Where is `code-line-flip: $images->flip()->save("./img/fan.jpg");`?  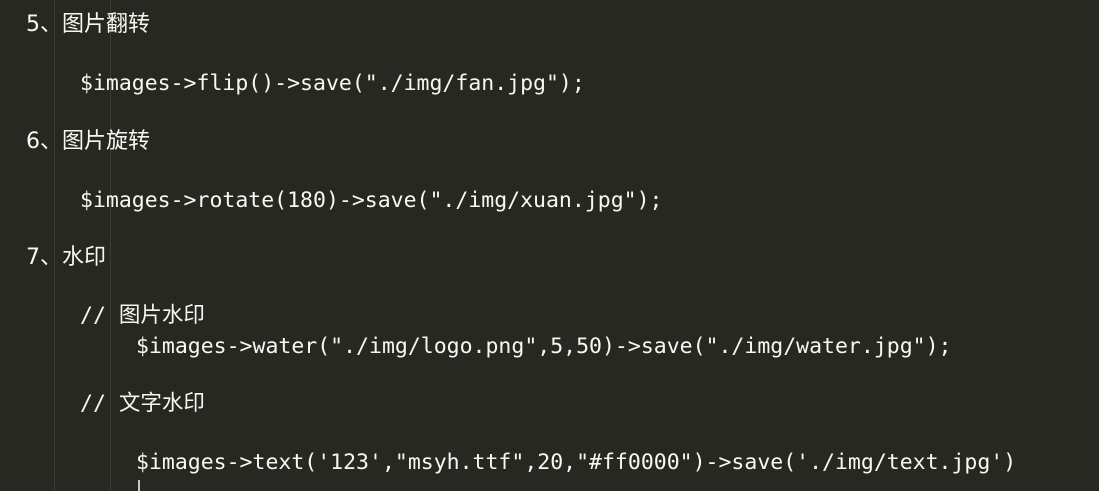
code-line-flip: $images->flip()->save("./img/fan.jpg"); is located at coordinates (332, 84).